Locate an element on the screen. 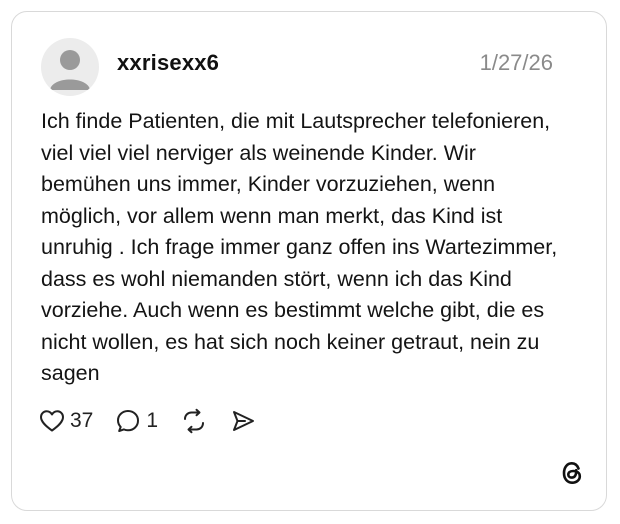 This screenshot has height=524, width=620. username: xxrisexx6 is located at coordinates (168, 63).